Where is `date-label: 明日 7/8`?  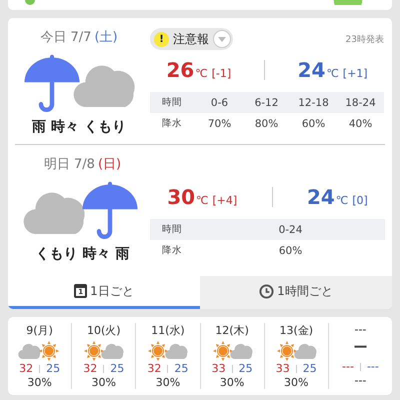
date-label: 明日 7/8 is located at coordinates (69, 164).